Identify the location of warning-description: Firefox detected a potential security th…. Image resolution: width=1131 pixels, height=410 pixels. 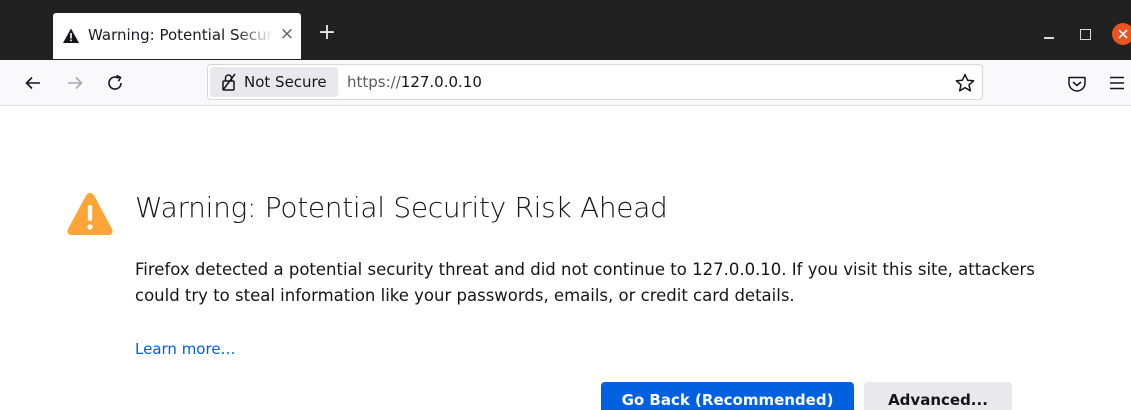
(585, 282).